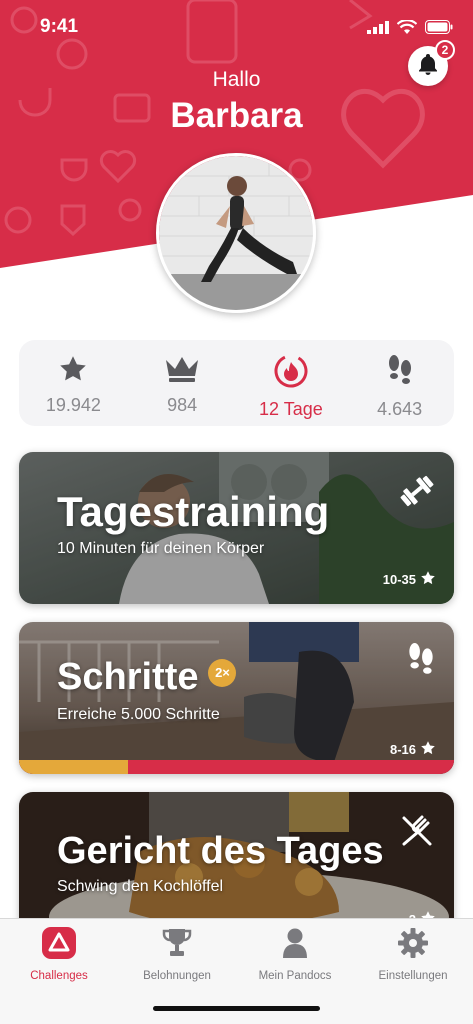 The width and height of the screenshot is (473, 1024). Describe the element at coordinates (59, 26) in the screenshot. I see `status-time: 9:41` at that location.